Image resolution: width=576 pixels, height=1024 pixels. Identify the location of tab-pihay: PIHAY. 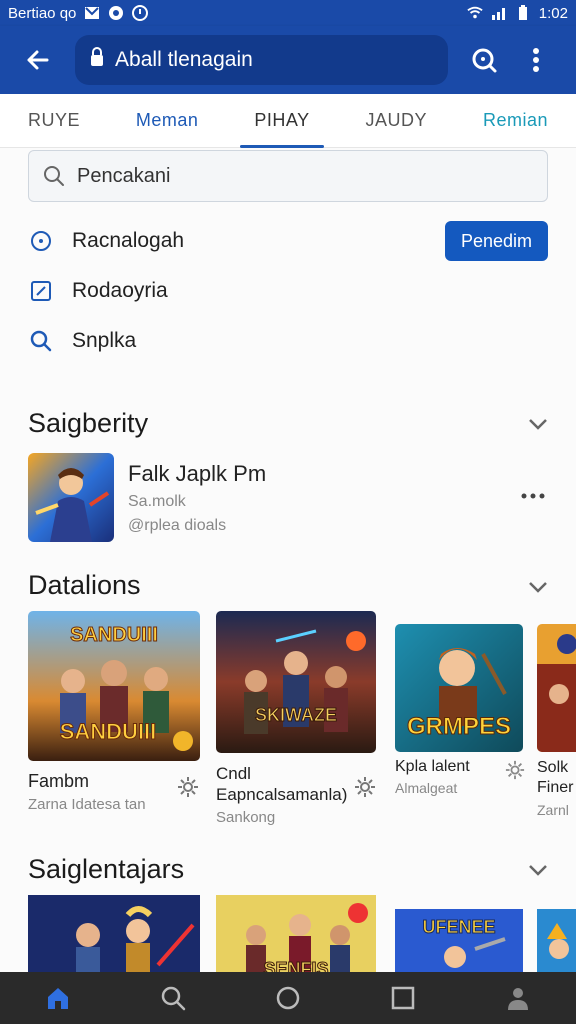
(282, 121).